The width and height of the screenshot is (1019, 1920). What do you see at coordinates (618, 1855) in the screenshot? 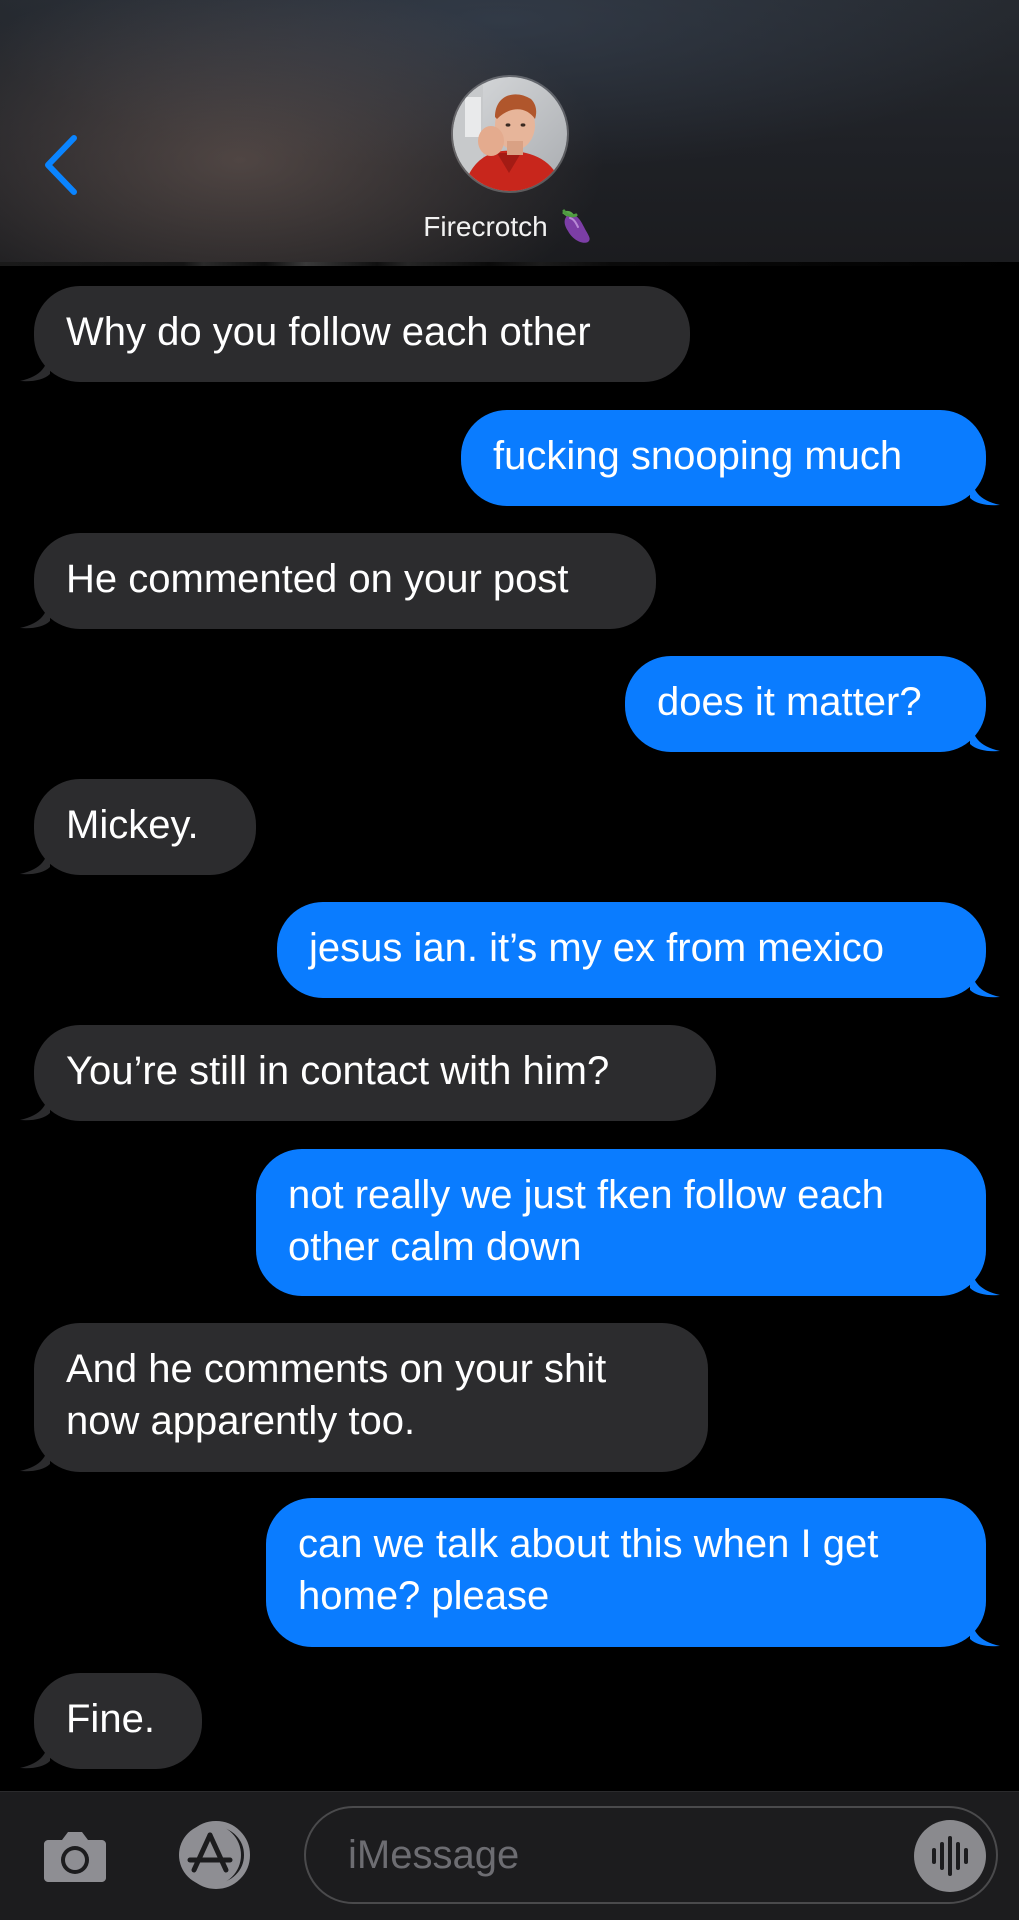
I see `message-input` at bounding box center [618, 1855].